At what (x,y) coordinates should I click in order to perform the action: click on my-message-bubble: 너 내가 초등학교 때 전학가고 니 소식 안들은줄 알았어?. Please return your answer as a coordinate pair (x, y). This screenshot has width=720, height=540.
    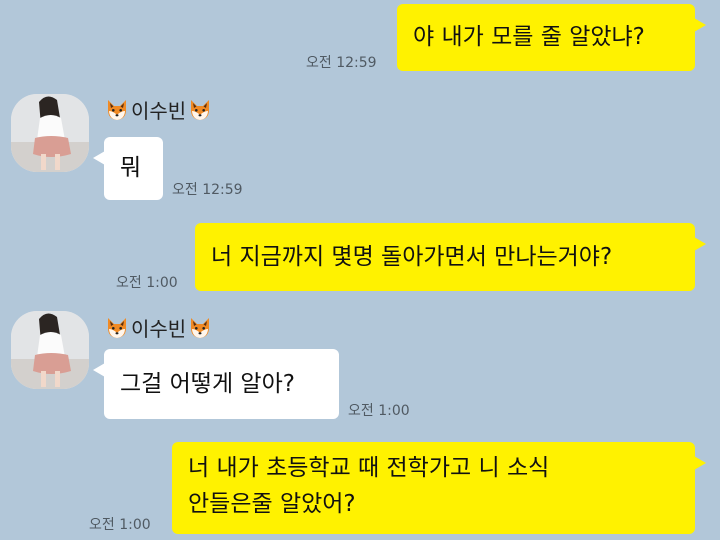
    Looking at the image, I should click on (439, 488).